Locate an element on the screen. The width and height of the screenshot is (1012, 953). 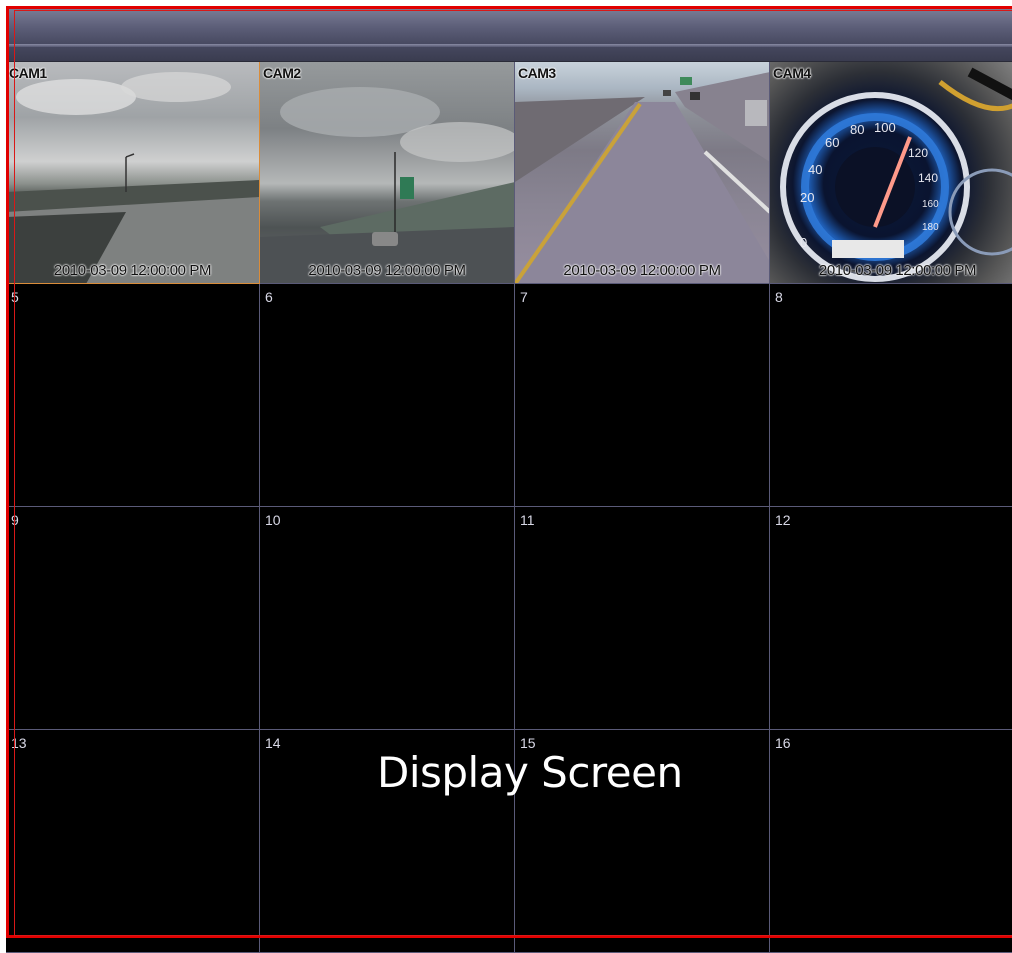
camera-label: CAM4 is located at coordinates (792, 73).